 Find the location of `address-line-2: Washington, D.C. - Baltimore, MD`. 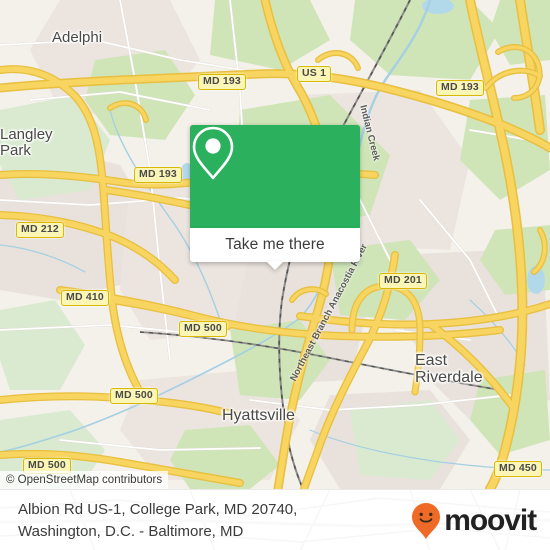

address-line-2: Washington, D.C. - Baltimore, MD is located at coordinates (131, 531).